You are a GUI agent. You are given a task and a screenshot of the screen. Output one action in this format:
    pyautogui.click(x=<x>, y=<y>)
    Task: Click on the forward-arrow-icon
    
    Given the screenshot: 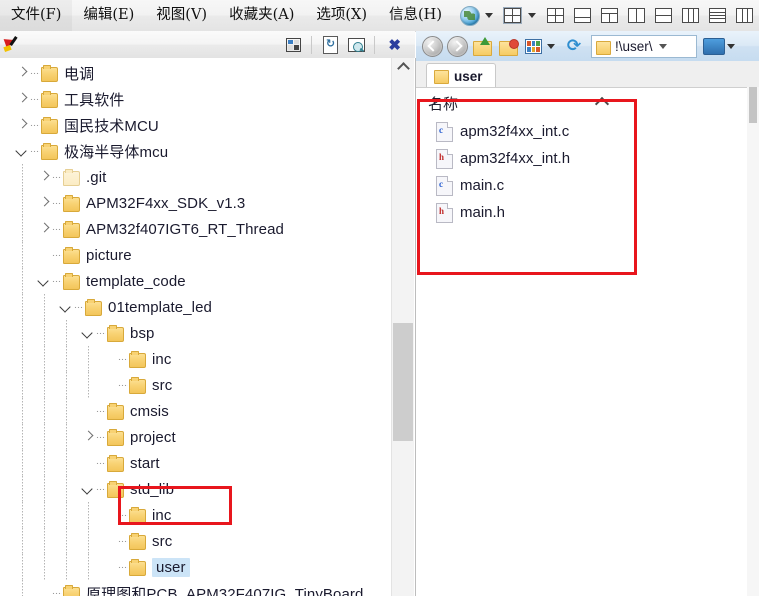 What is the action you would take?
    pyautogui.click(x=457, y=46)
    